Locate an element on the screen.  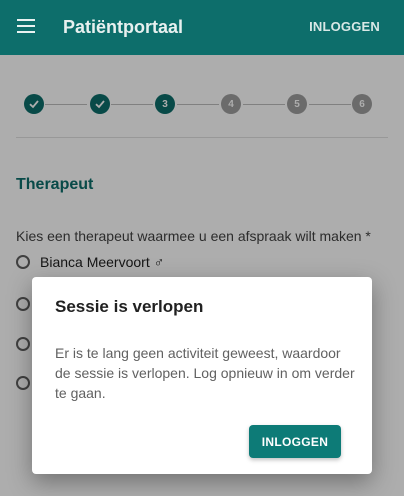
app-title: Patiëntportaal is located at coordinates (123, 27).